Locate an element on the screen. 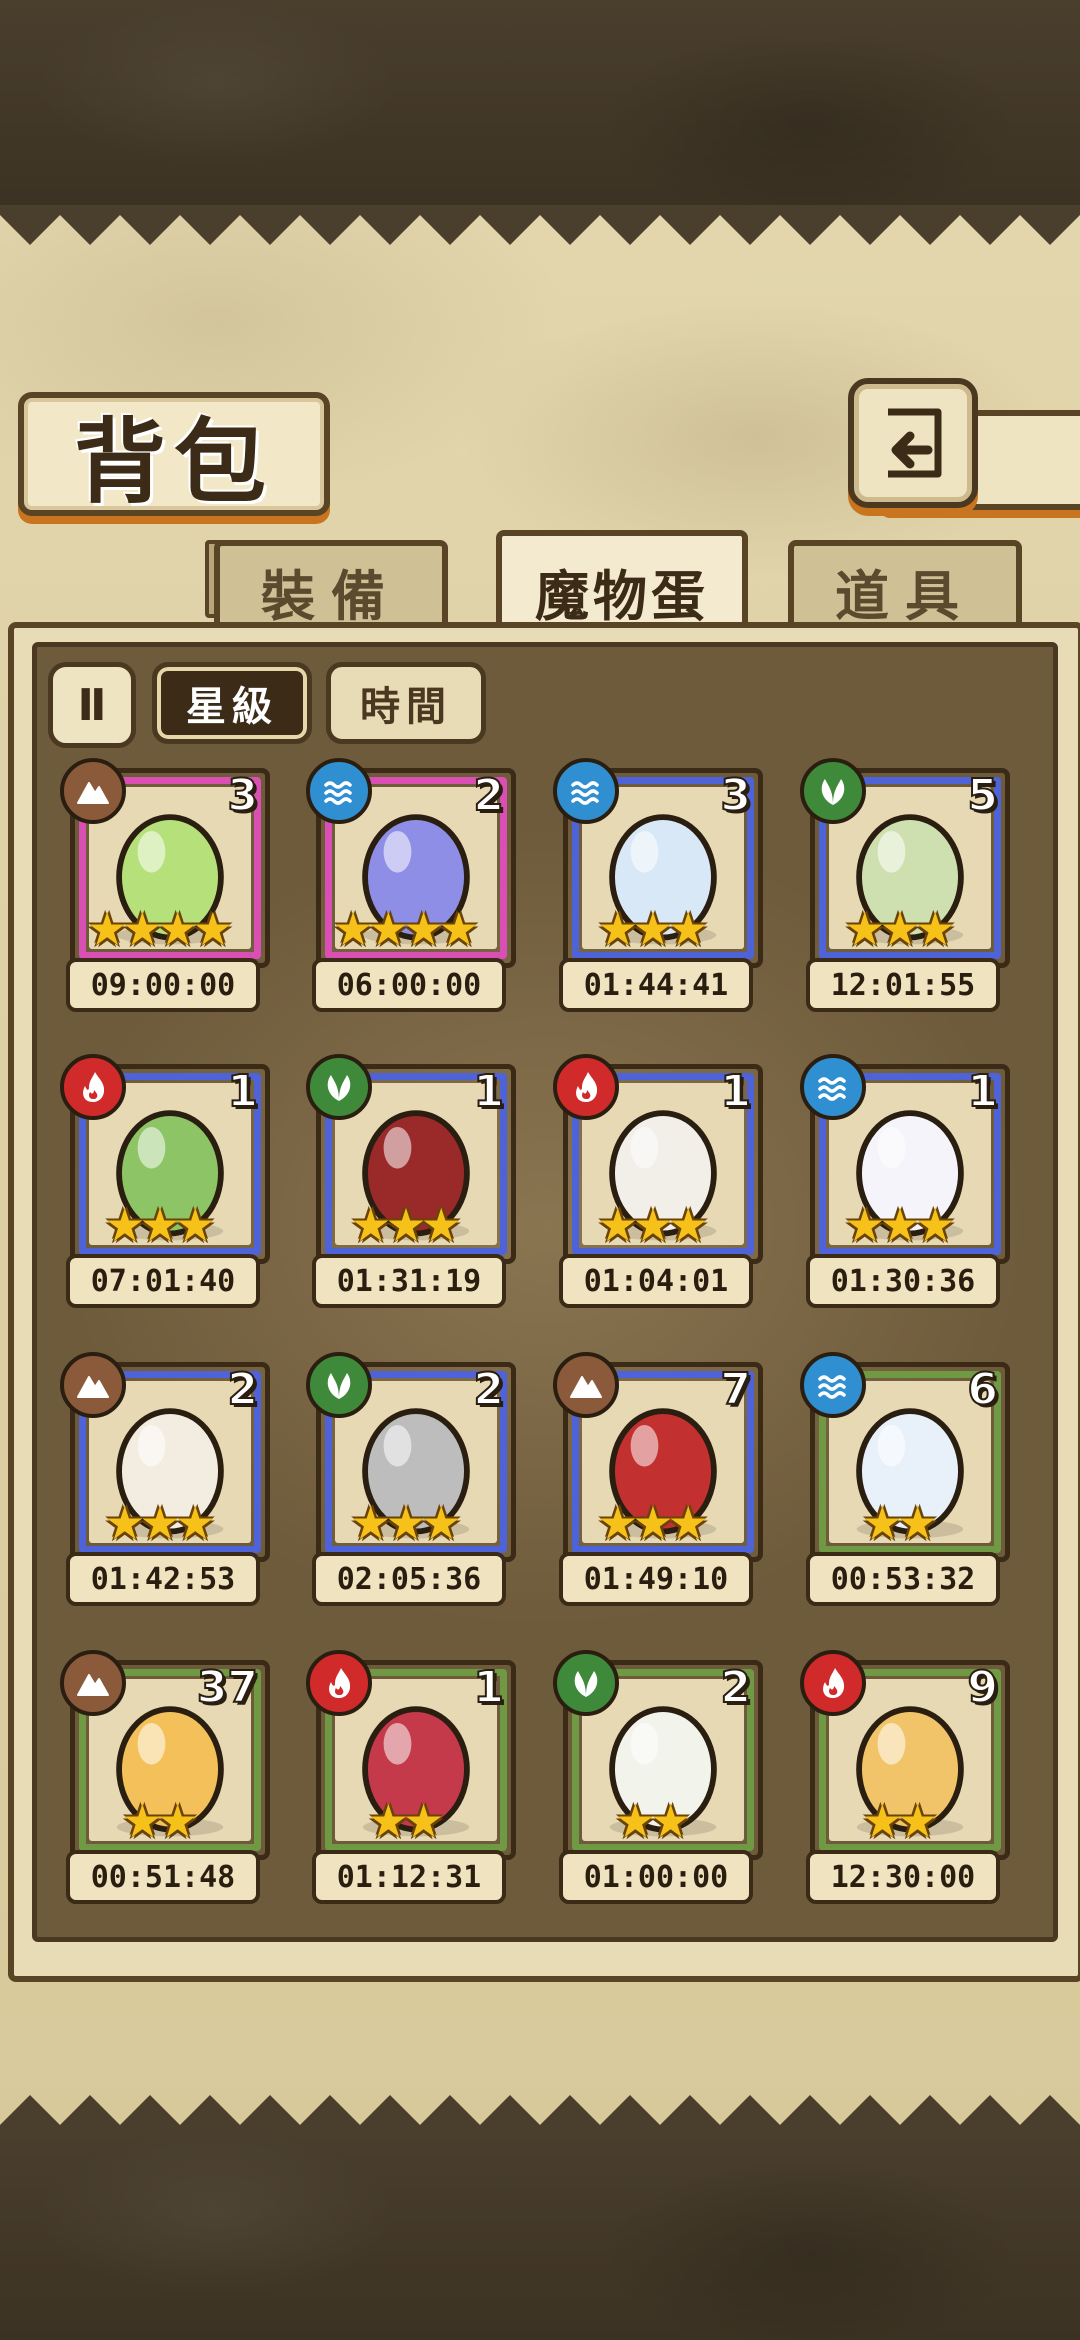 The width and height of the screenshot is (1080, 2340). bottom-zigzag-border is located at coordinates (540, 2115).